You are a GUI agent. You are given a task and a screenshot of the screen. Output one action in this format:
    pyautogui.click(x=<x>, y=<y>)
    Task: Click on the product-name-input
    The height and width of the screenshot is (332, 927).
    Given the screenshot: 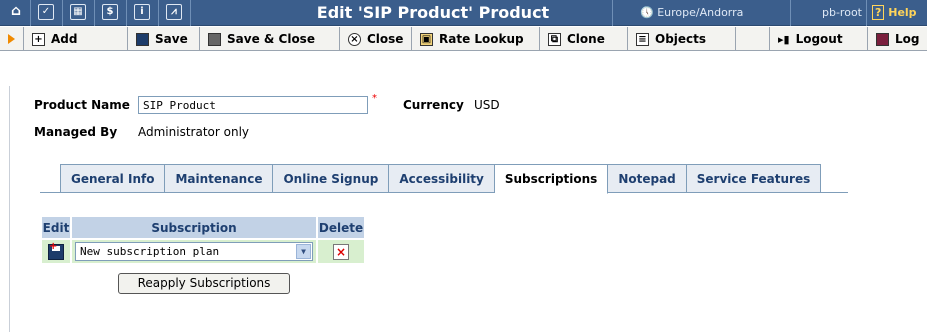 What is the action you would take?
    pyautogui.click(x=253, y=105)
    